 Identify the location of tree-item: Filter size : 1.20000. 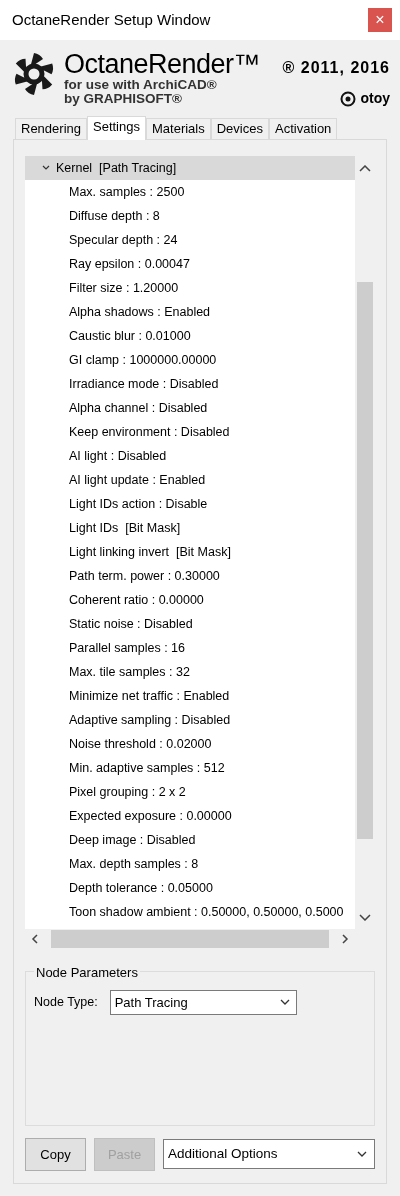
(190, 288).